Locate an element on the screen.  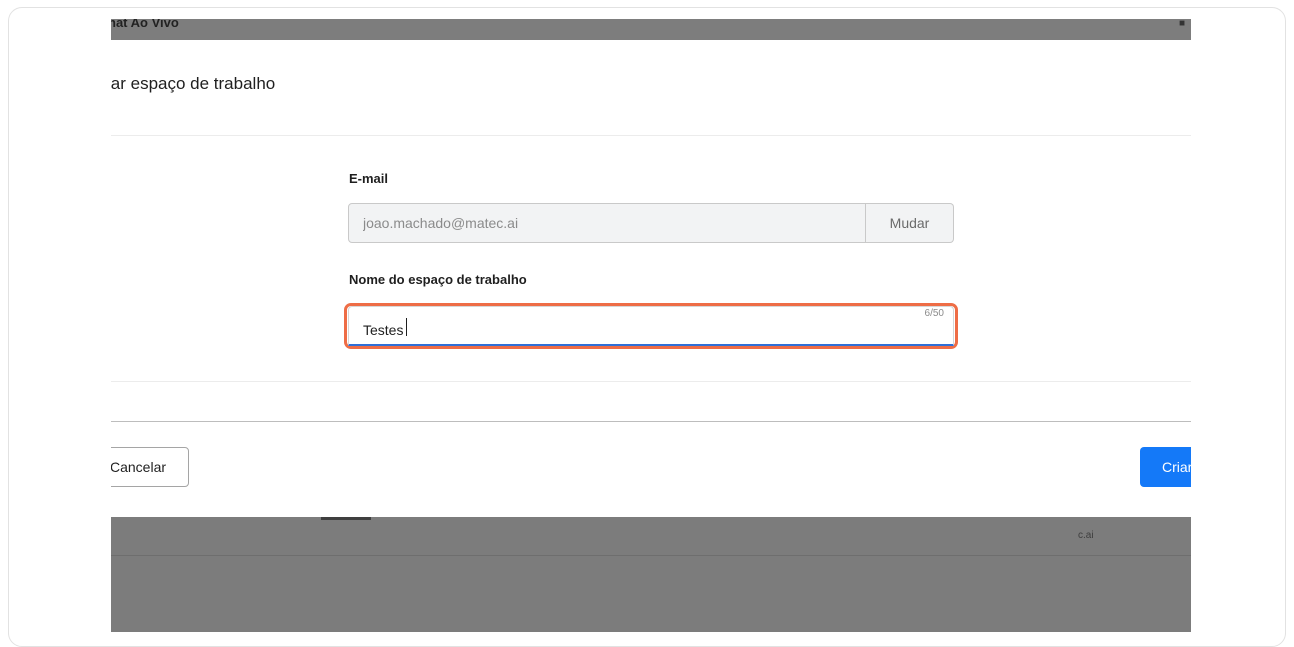
backdrop-tab-indicator is located at coordinates (346, 518).